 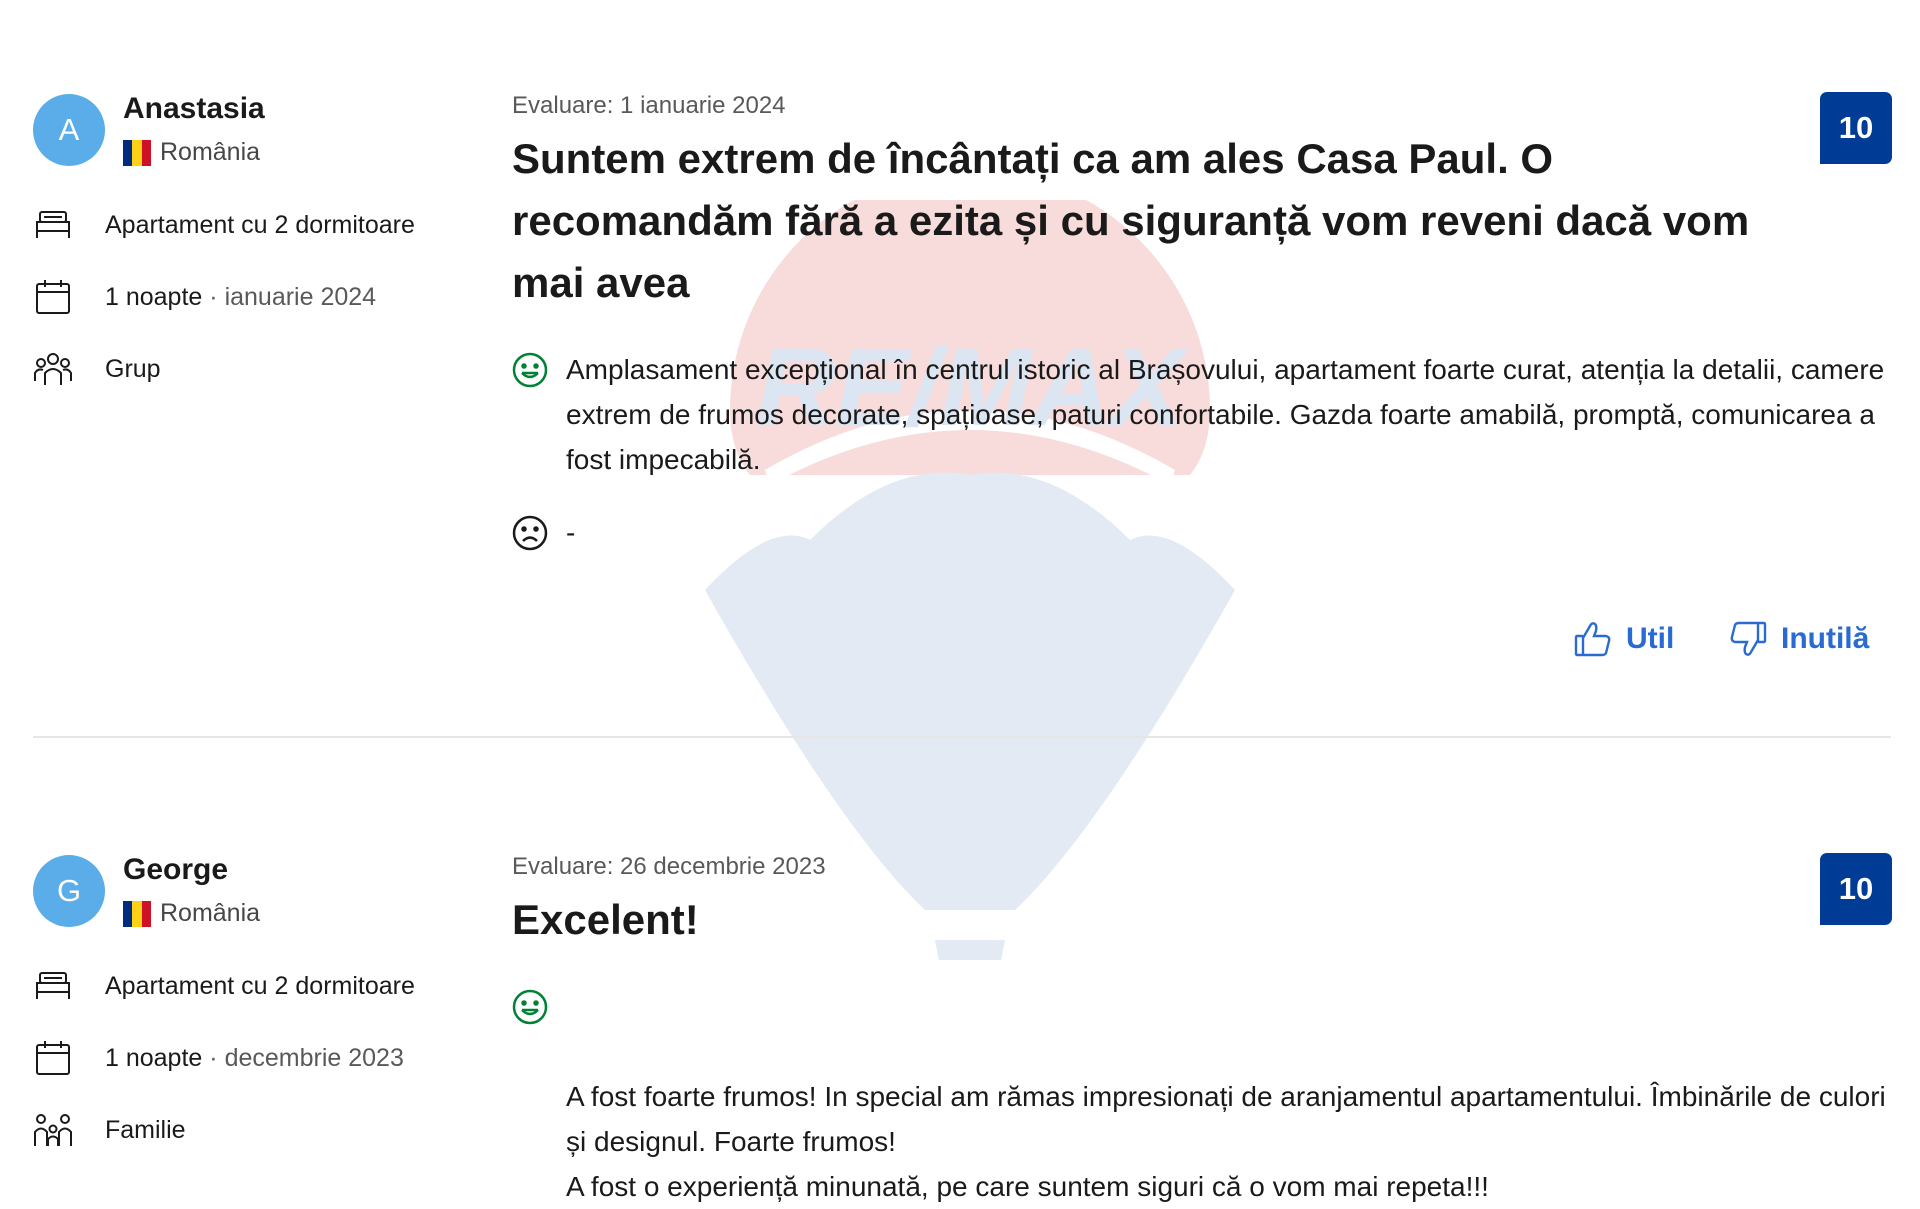 What do you see at coordinates (194, 108) in the screenshot?
I see `guest-name: Anastasia` at bounding box center [194, 108].